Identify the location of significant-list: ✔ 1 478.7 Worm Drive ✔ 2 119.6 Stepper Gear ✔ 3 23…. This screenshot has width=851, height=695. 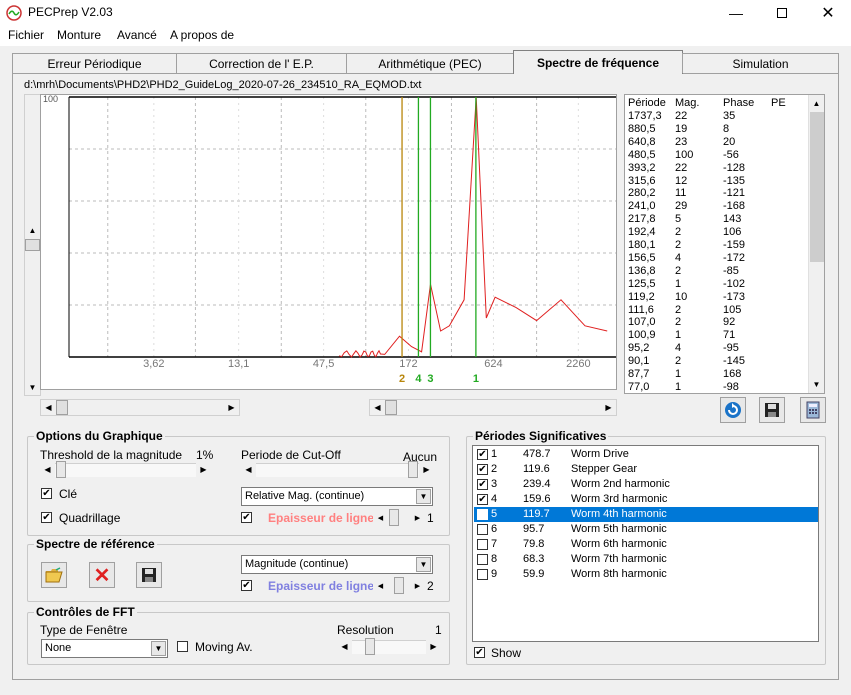
(645, 543).